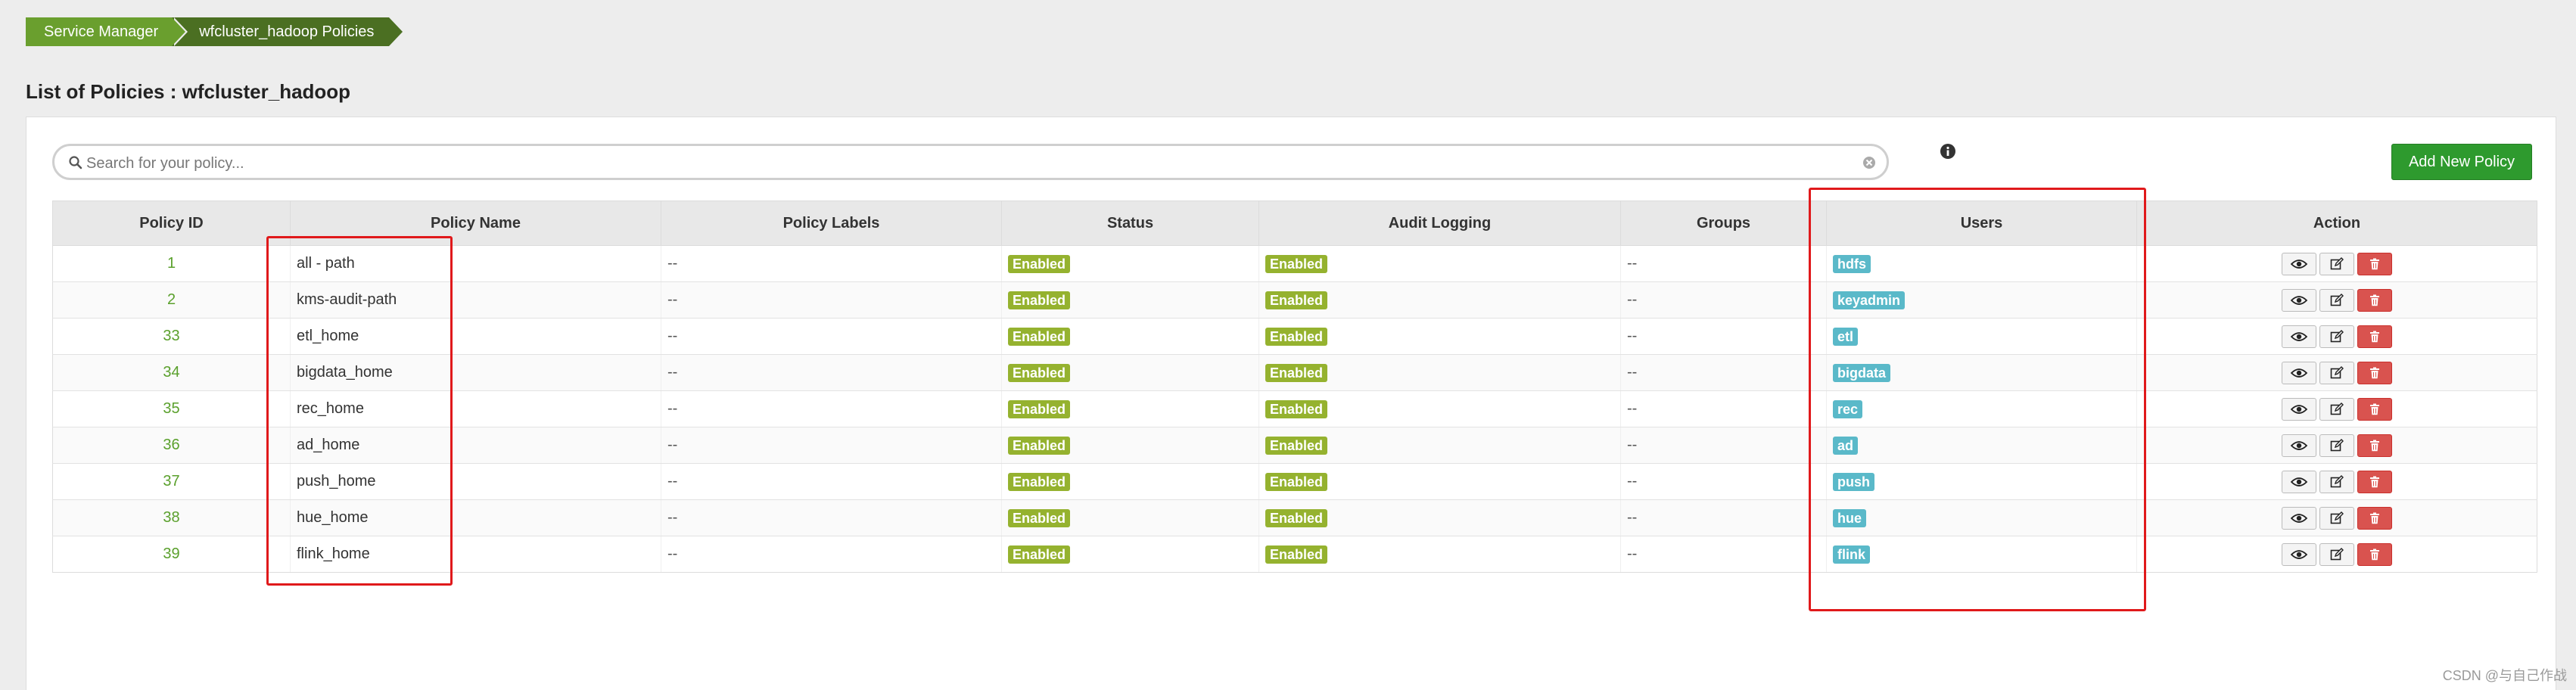  What do you see at coordinates (1981, 372) in the screenshot?
I see `users-cell: bigdata` at bounding box center [1981, 372].